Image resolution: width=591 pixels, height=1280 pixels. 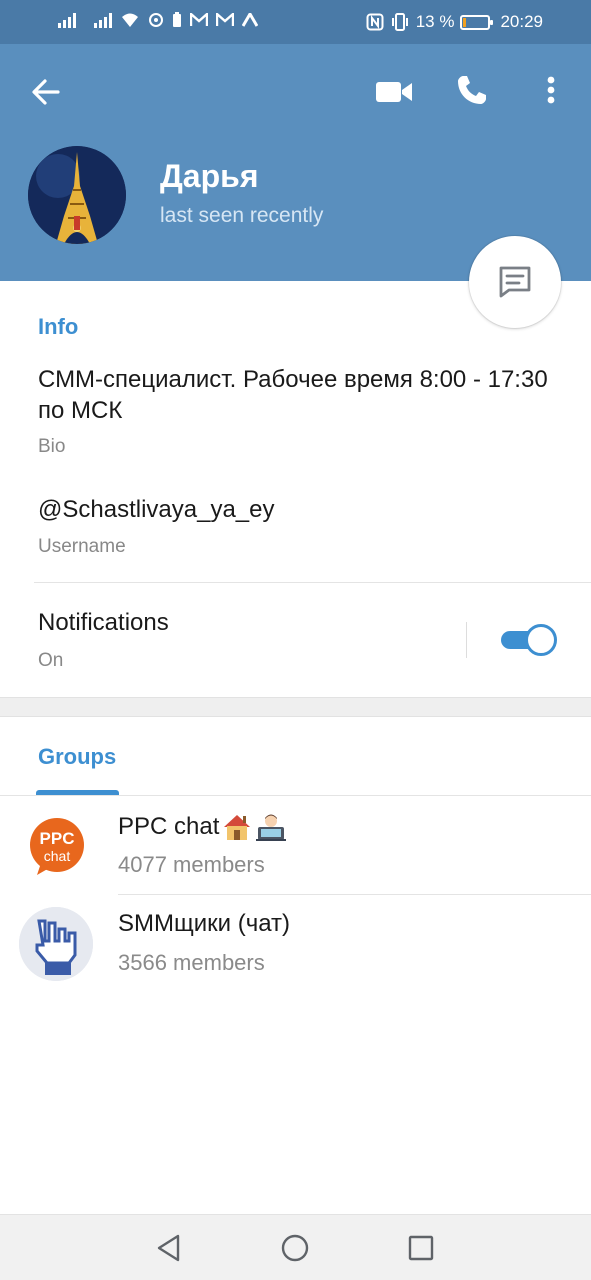 I want to click on phone-icon, so click(x=472, y=90).